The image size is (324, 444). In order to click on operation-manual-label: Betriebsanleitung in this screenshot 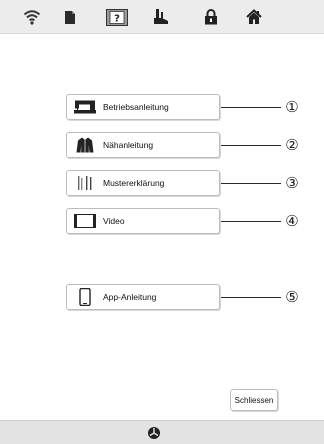, I will do `click(136, 107)`.